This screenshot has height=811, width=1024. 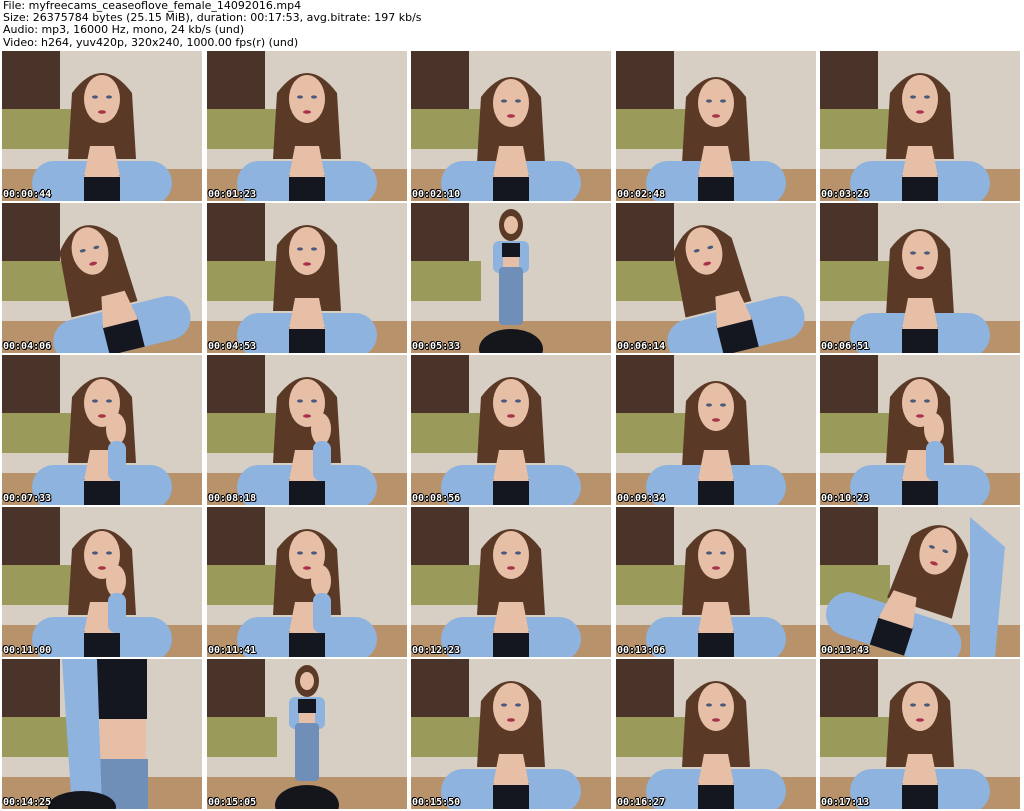 What do you see at coordinates (232, 650) in the screenshot?
I see `frame-timestamp: 00:11:41` at bounding box center [232, 650].